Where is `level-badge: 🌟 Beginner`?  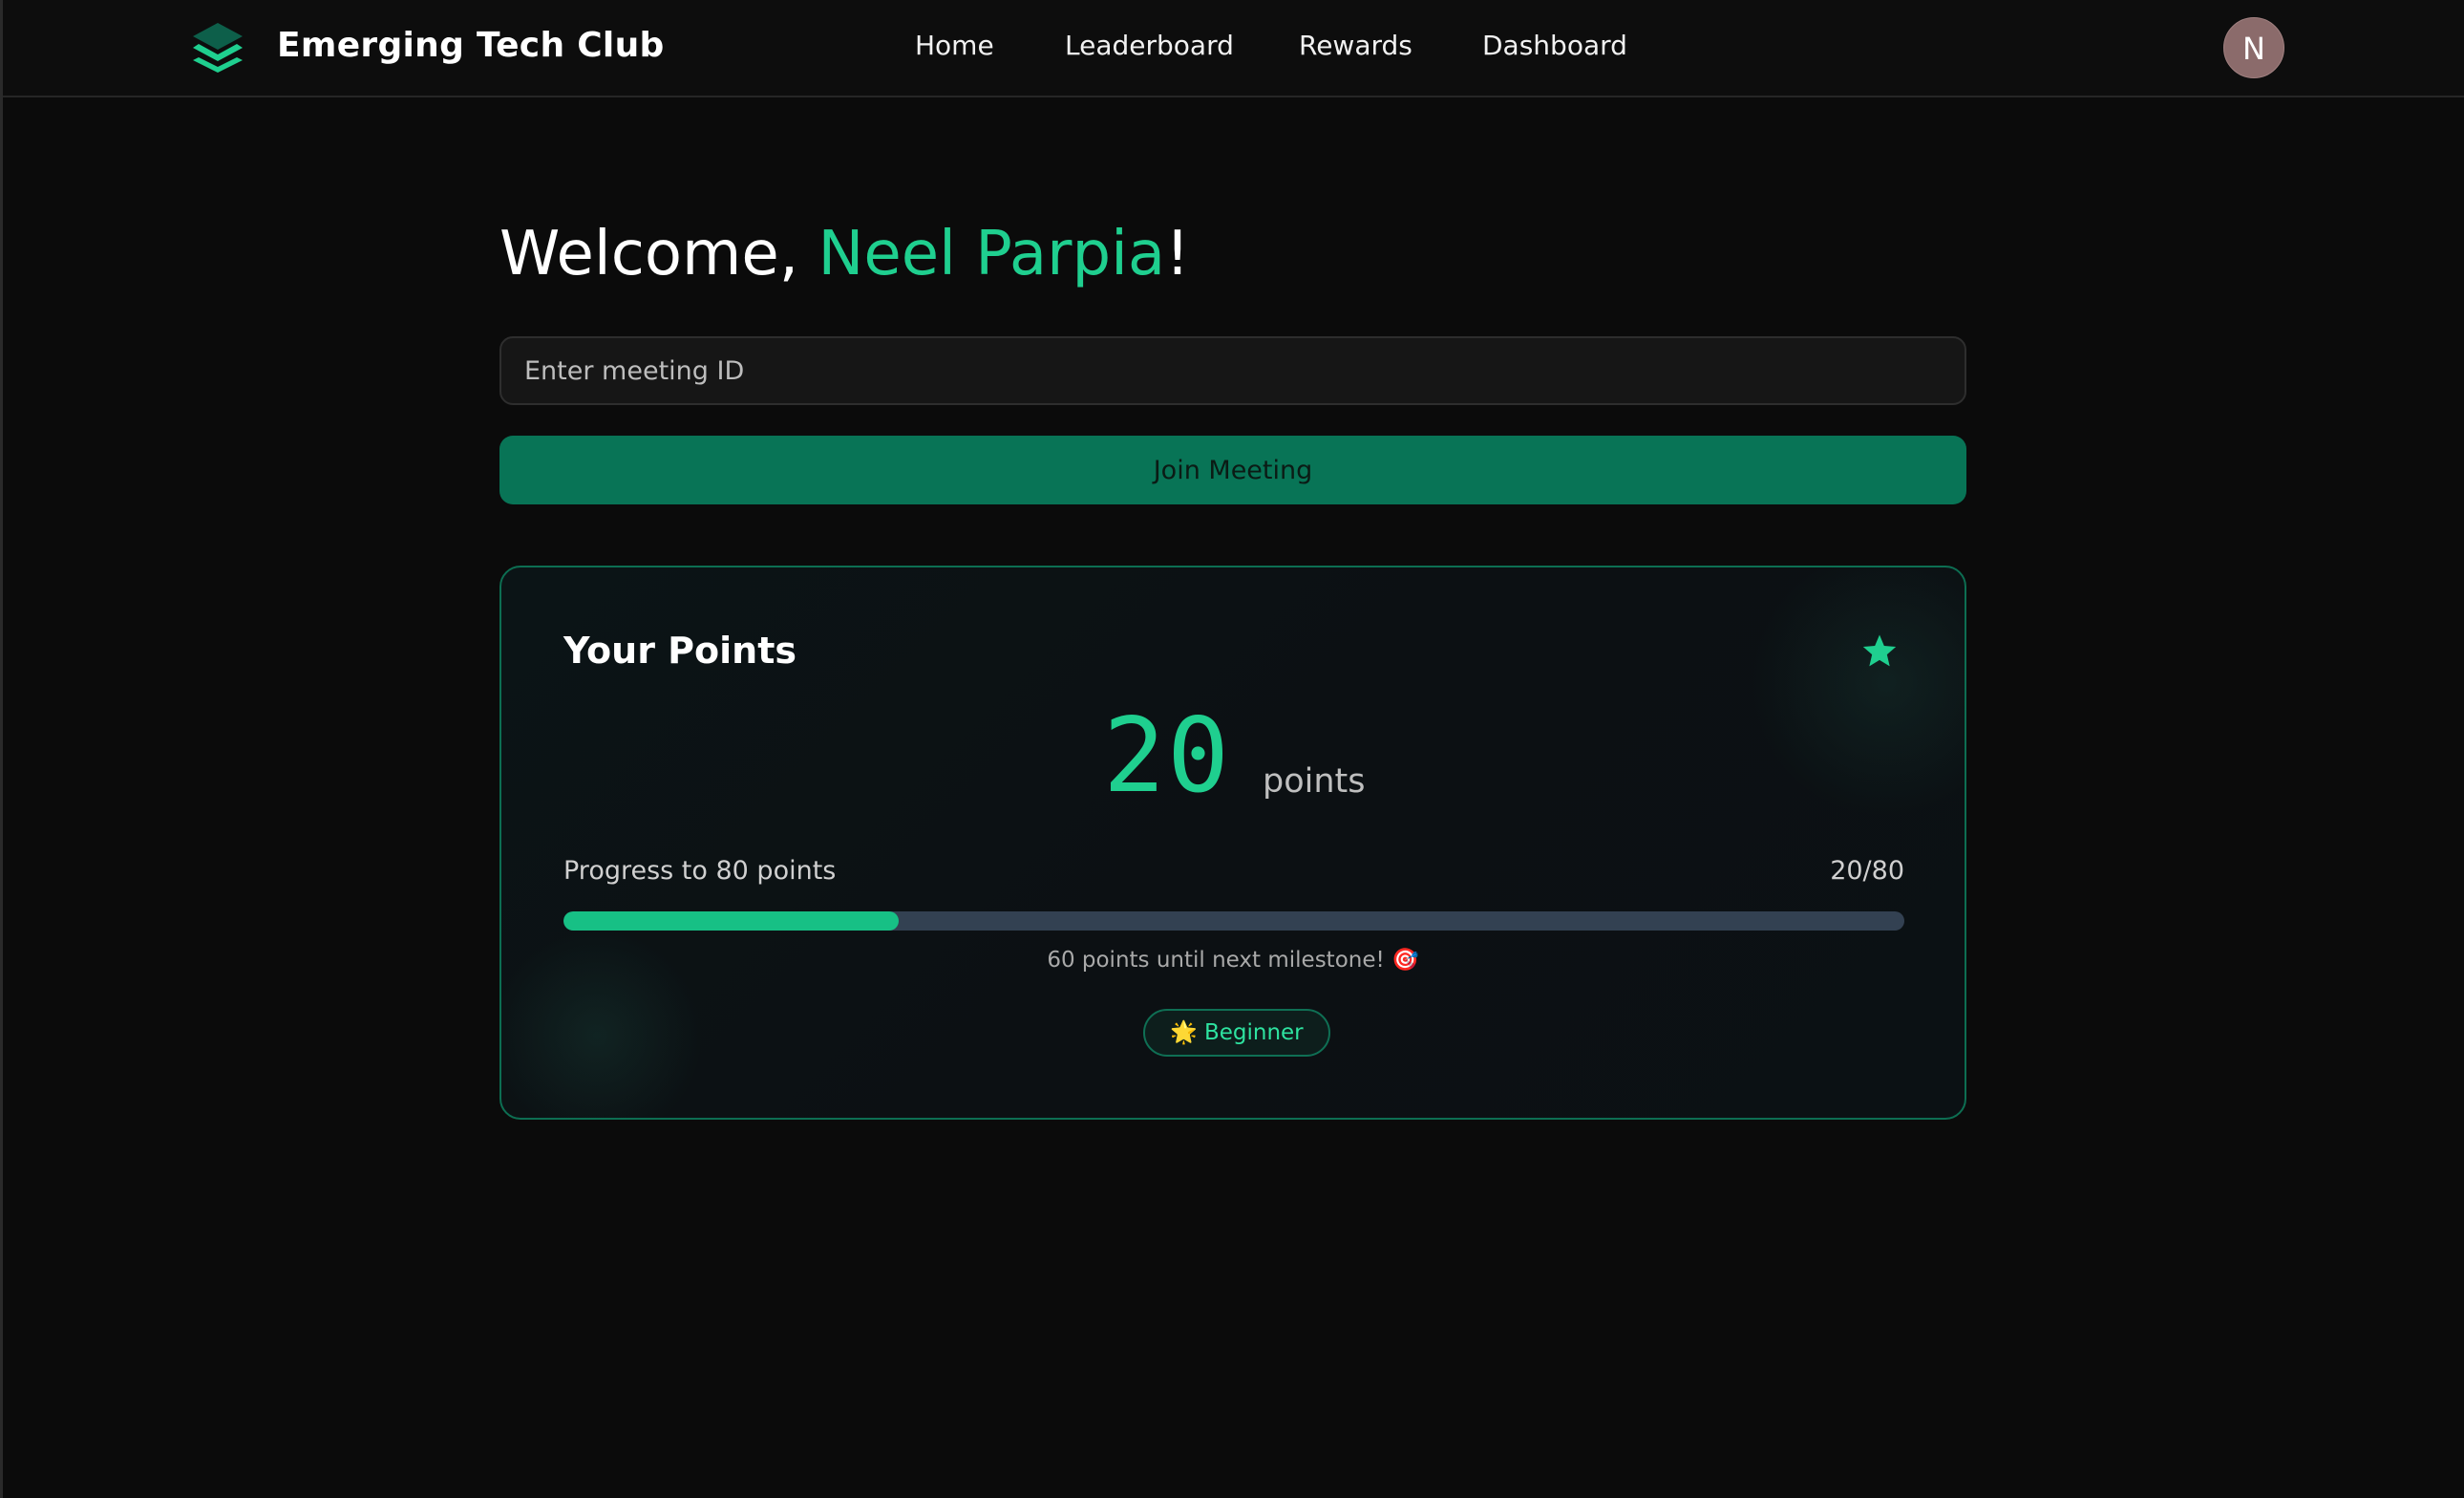
level-badge: 🌟 Beginner is located at coordinates (1236, 1033).